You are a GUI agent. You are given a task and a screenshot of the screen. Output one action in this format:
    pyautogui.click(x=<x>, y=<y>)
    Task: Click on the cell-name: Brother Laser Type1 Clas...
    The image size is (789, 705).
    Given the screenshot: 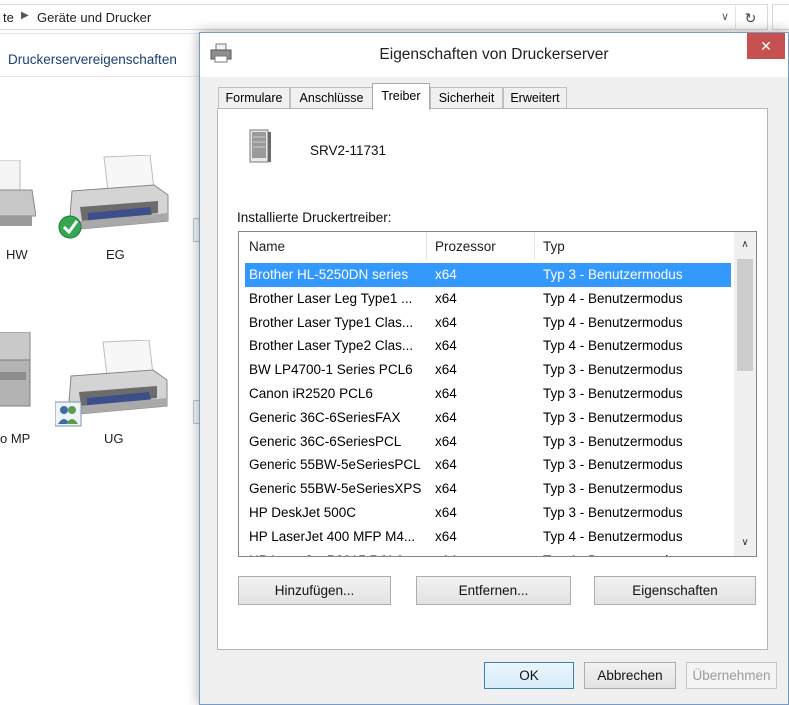 What is the action you would take?
    pyautogui.click(x=331, y=322)
    